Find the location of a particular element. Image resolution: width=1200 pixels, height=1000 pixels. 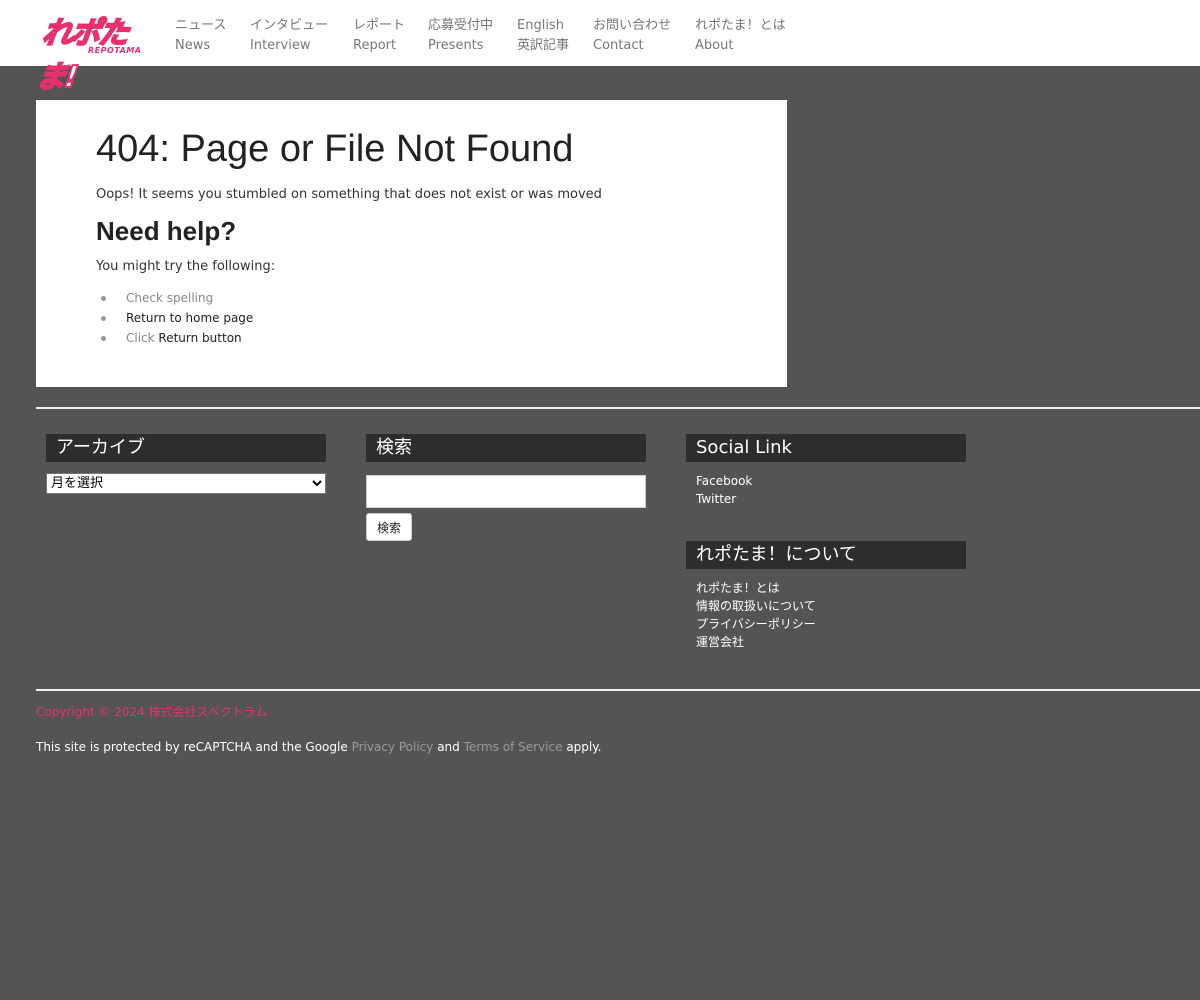

search-widget-title: 検索 is located at coordinates (506, 448).